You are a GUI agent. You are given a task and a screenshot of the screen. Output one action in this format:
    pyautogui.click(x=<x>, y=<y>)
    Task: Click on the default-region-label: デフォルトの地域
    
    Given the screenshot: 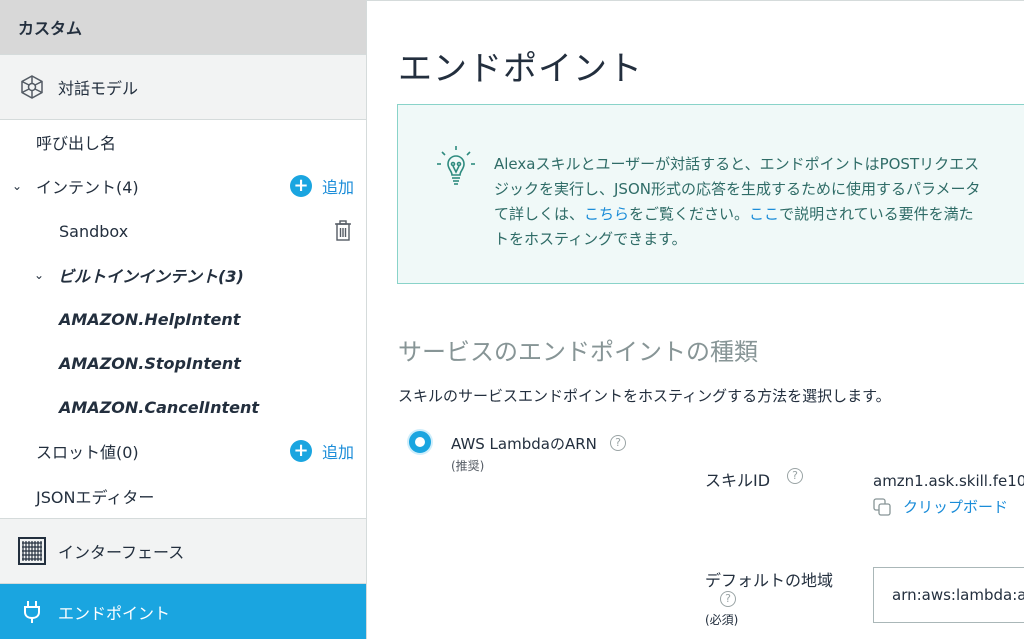 What is the action you would take?
    pyautogui.click(x=769, y=580)
    